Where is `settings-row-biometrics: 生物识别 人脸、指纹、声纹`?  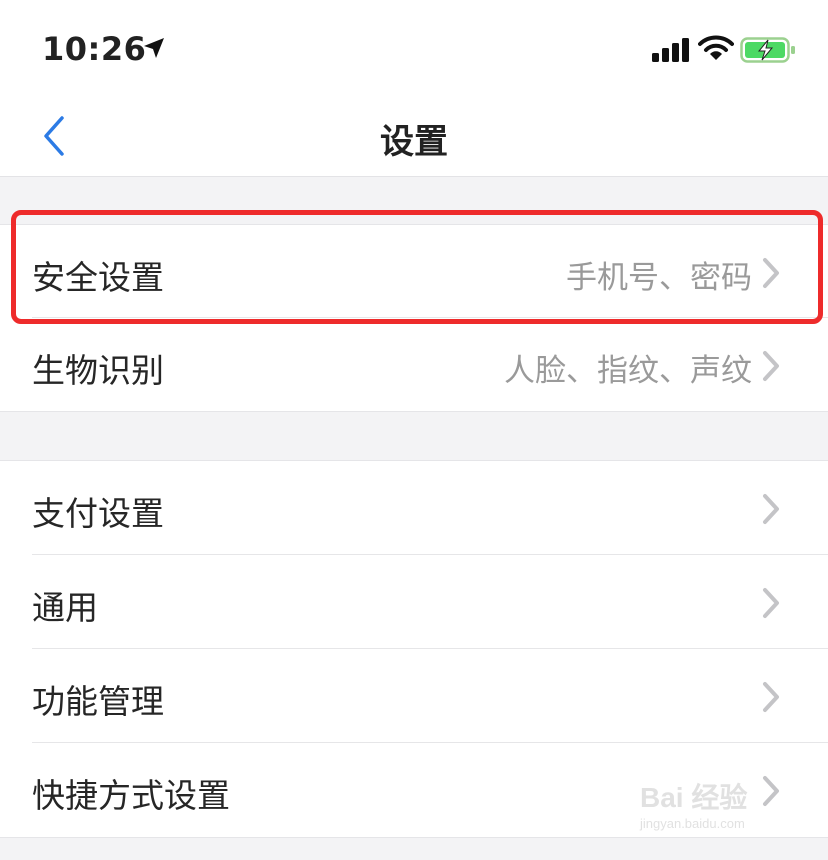 settings-row-biometrics: 生物识别 人脸、指纹、声纹 is located at coordinates (414, 364).